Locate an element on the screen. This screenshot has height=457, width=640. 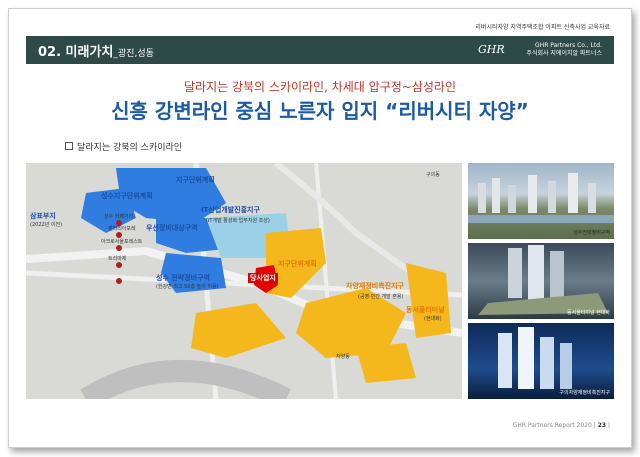
photo-jayang-graphic is located at coordinates (535, 358).